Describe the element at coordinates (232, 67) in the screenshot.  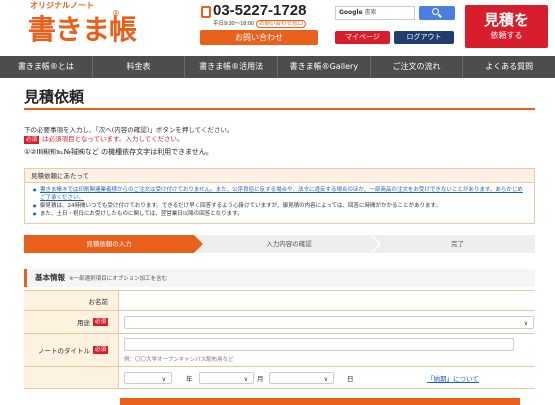
I see `nav-item-usage: 書きま帳®活用法` at that location.